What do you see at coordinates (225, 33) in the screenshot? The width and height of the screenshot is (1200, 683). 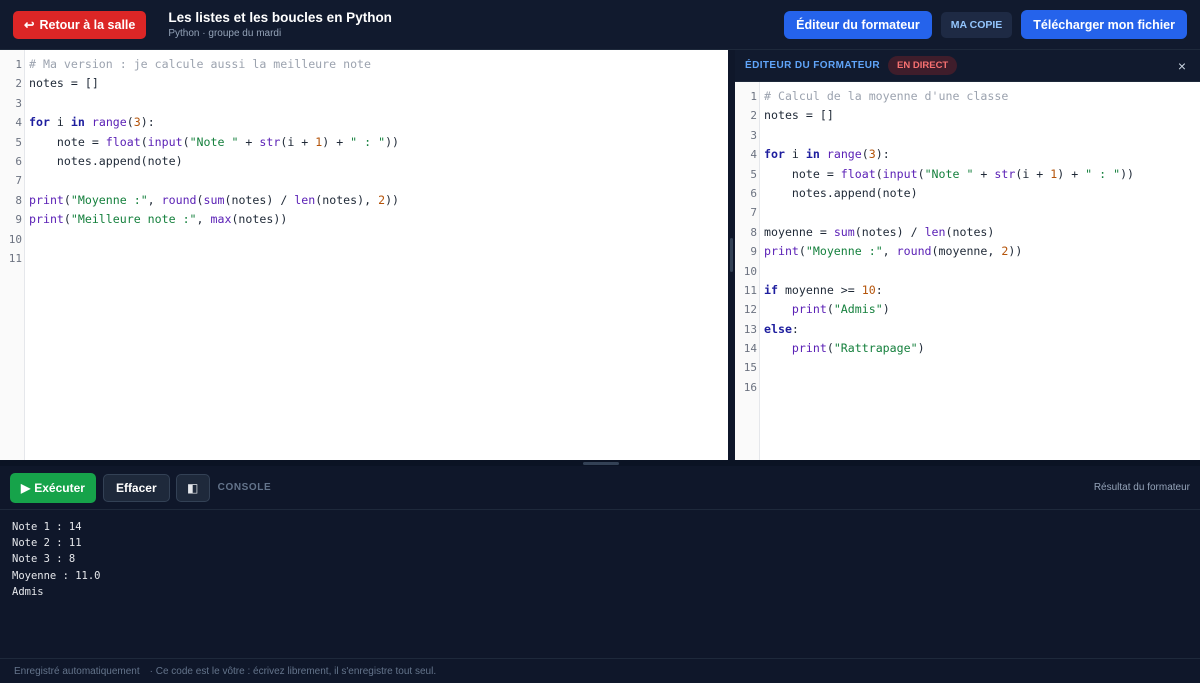 I see `page-subtitle: Python · groupe du mardi` at bounding box center [225, 33].